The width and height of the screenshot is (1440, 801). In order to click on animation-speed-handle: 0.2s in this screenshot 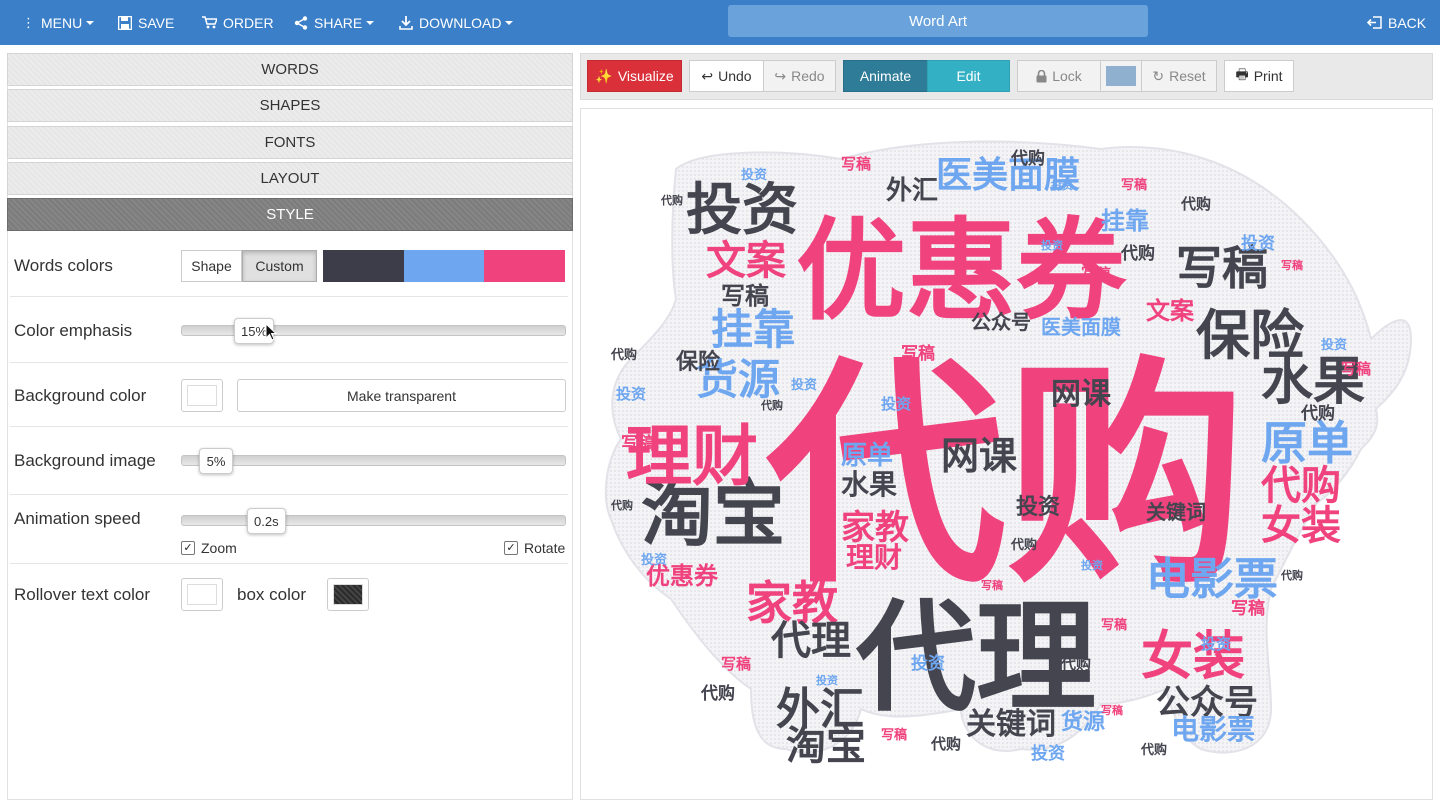, I will do `click(266, 521)`.